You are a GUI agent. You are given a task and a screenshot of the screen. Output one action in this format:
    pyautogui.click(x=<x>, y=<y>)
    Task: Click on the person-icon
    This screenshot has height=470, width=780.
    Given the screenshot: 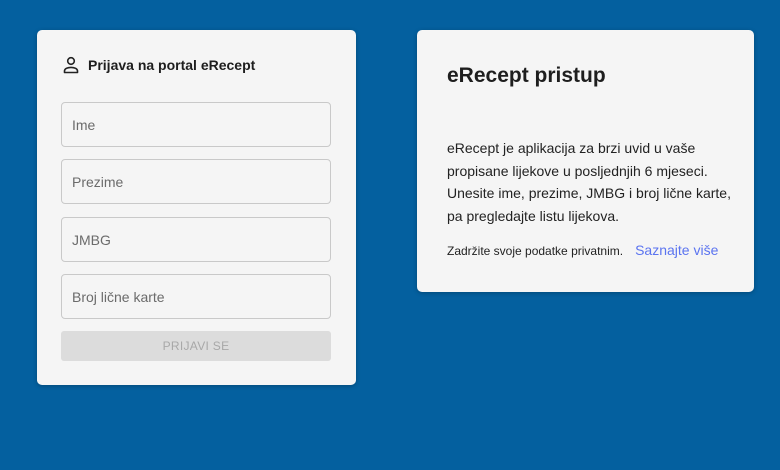 What is the action you would take?
    pyautogui.click(x=71, y=65)
    